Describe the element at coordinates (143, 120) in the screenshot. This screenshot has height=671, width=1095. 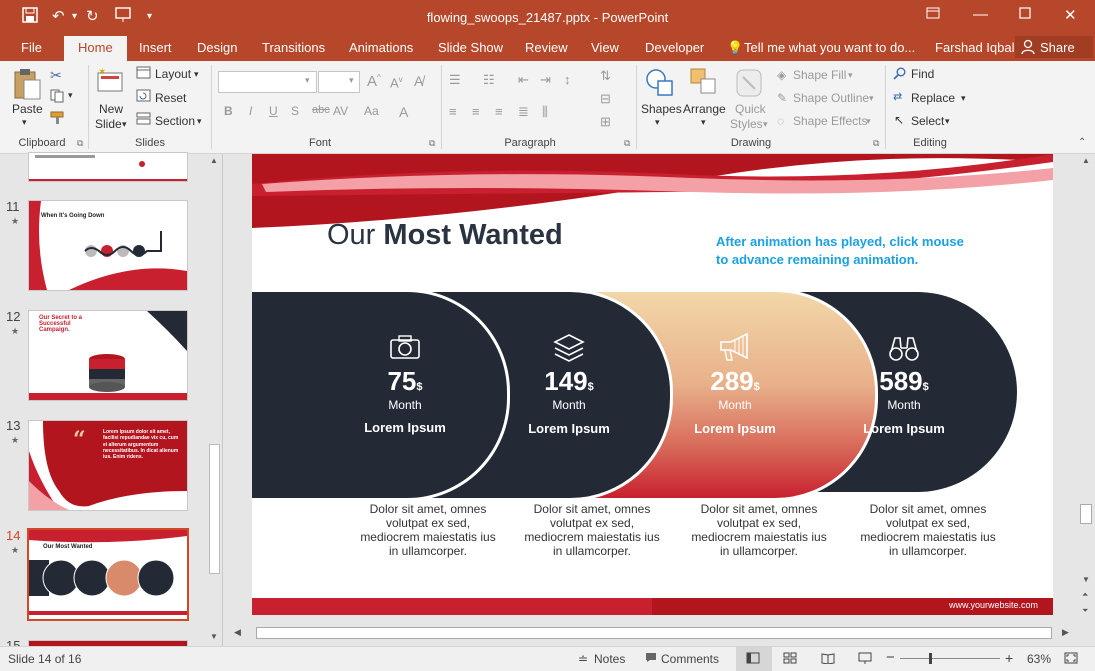
I see `section-icon` at that location.